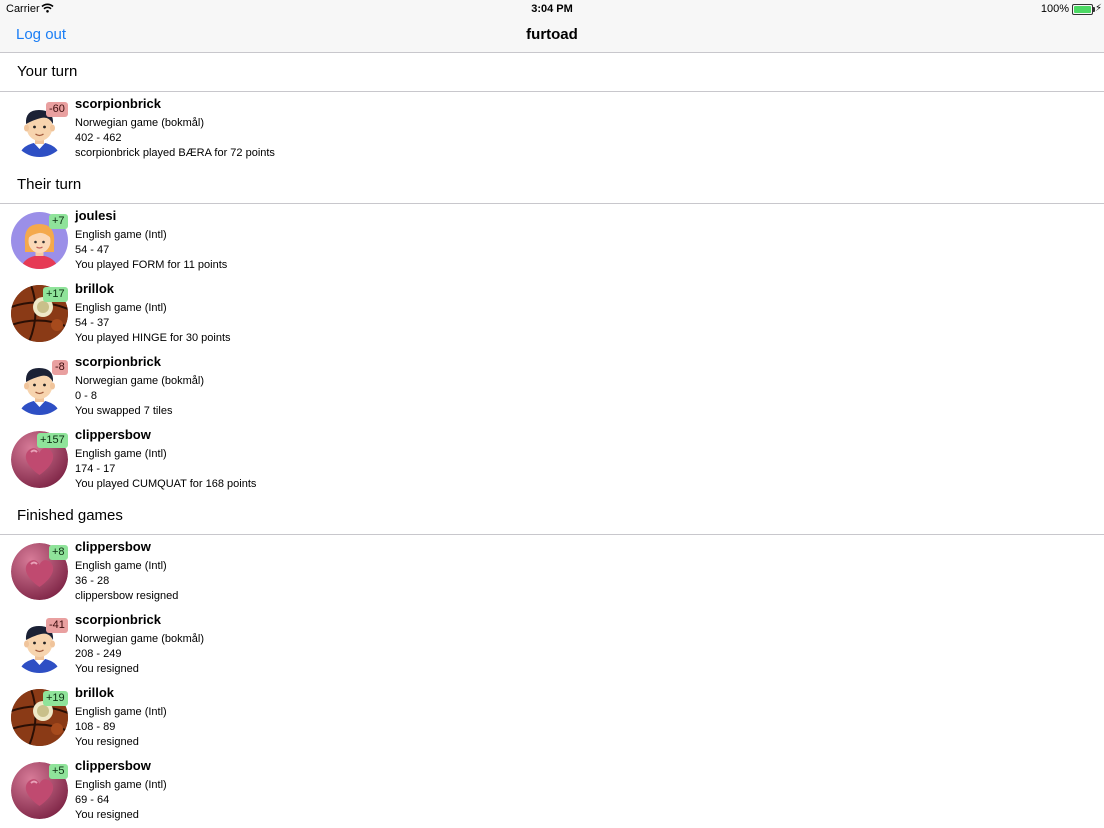 The width and height of the screenshot is (1104, 828). What do you see at coordinates (92, 800) in the screenshot?
I see `game-score: 69 - 64` at bounding box center [92, 800].